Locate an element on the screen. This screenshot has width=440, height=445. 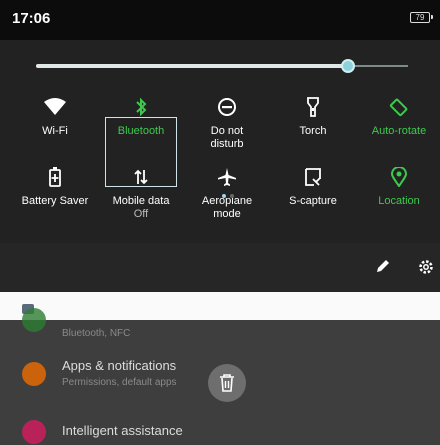
location-icon is located at coordinates (399, 177).